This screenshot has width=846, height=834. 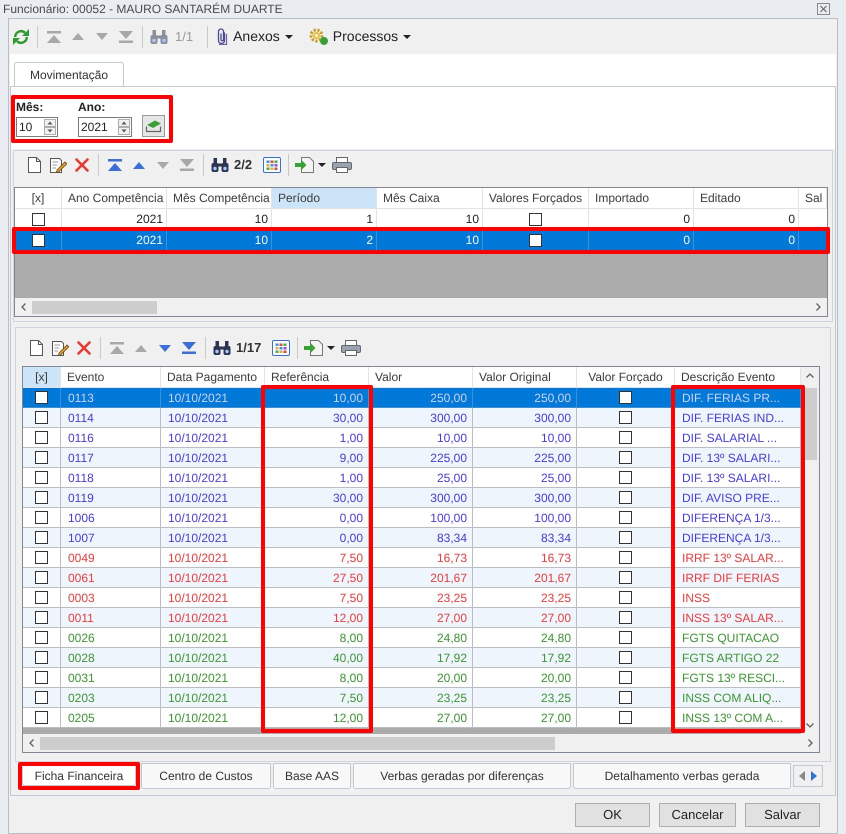 What do you see at coordinates (189, 348) in the screenshot?
I see `arrow-down-bar-icon` at bounding box center [189, 348].